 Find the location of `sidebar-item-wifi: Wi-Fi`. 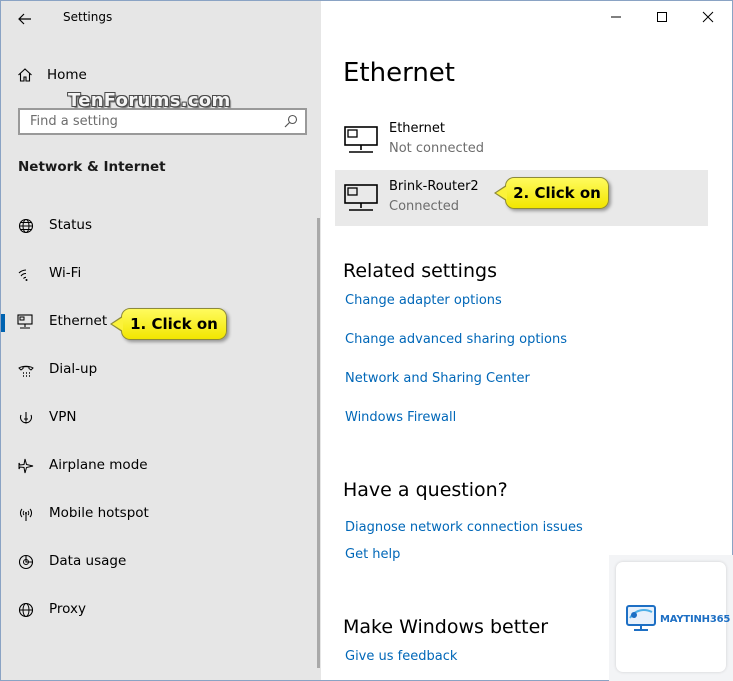

sidebar-item-wifi: Wi-Fi is located at coordinates (159, 274).